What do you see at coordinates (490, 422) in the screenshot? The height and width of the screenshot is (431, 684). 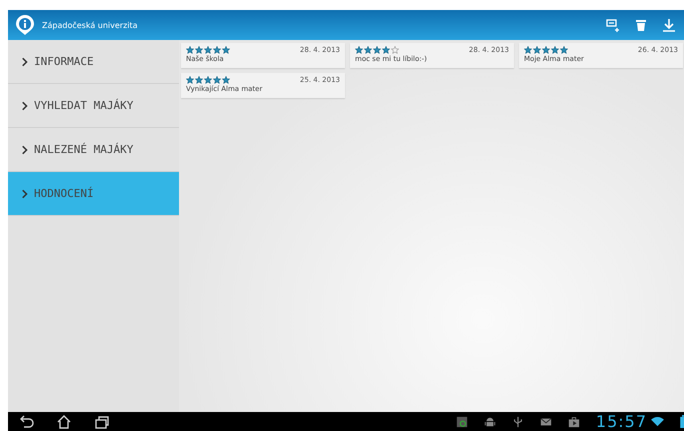 I see `robot-icon` at bounding box center [490, 422].